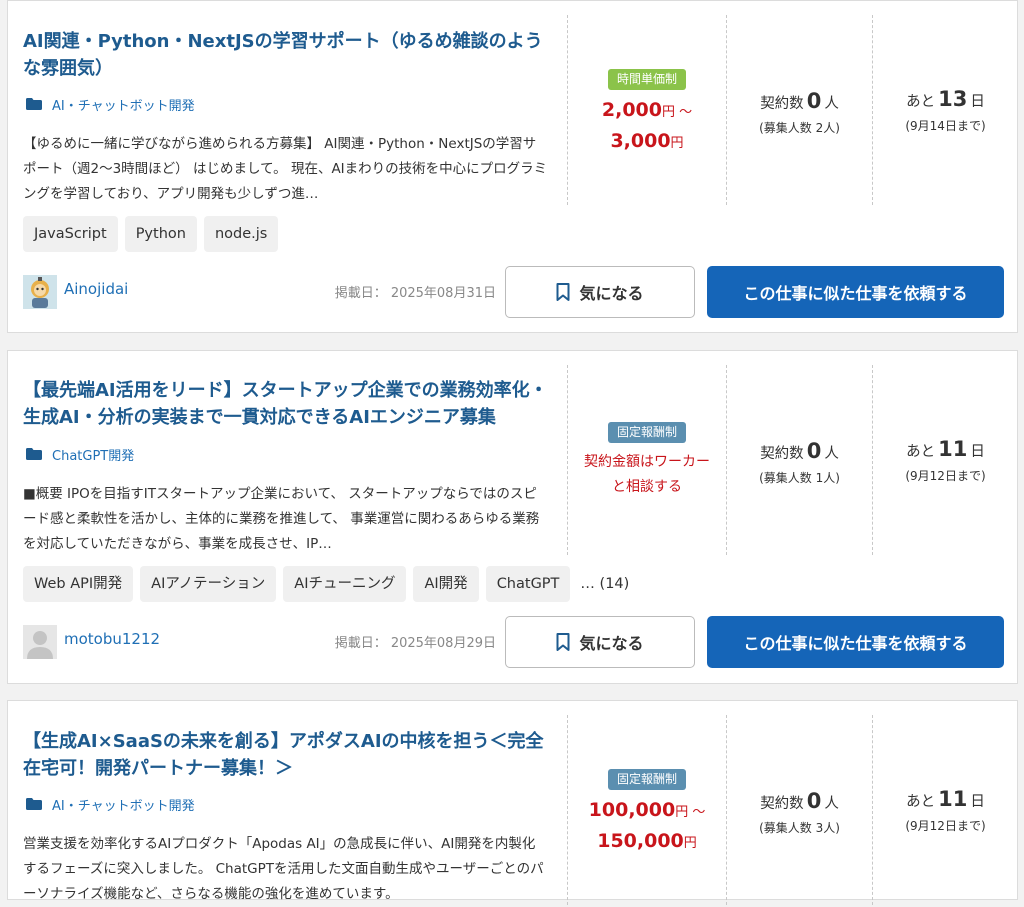 This screenshot has width=1024, height=907. I want to click on recruit-count: (募集人数 3人), so click(799, 828).